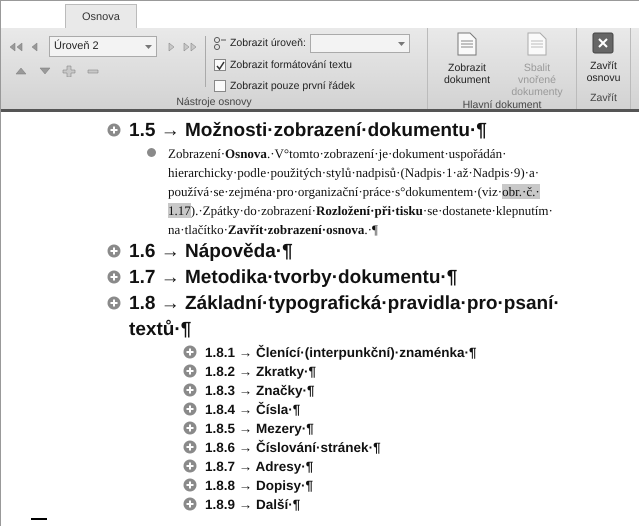  I want to click on plus-icon, so click(69, 71).